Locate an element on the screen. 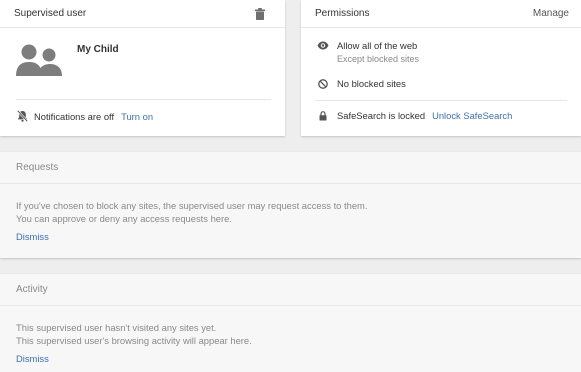  allow-web-subtitle: Except blocked sites is located at coordinates (378, 59).